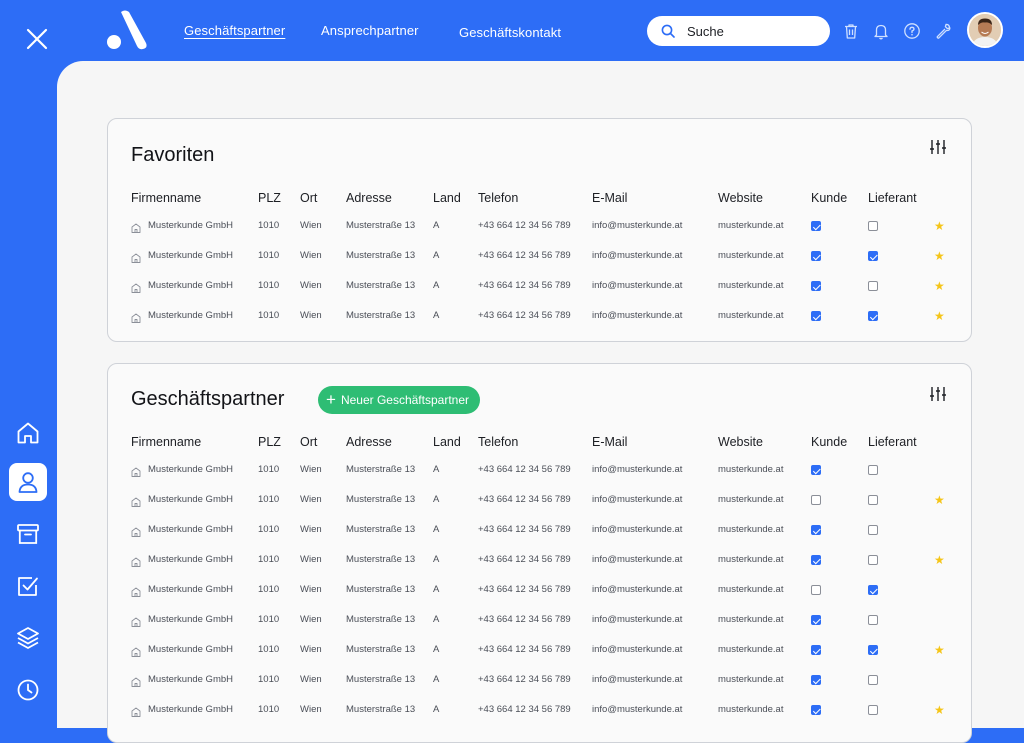  What do you see at coordinates (127, 30) in the screenshot?
I see `app-logo` at bounding box center [127, 30].